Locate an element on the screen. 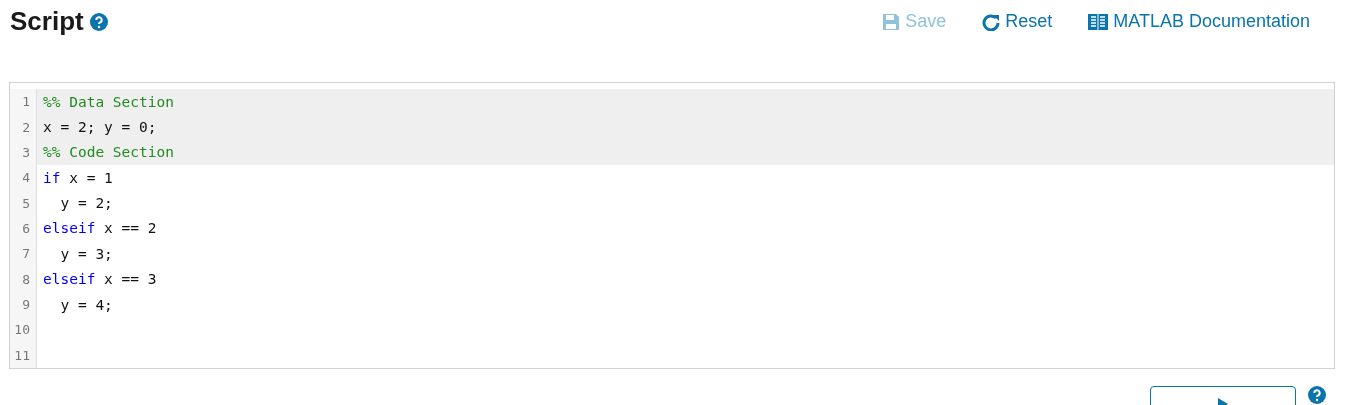 This screenshot has height=405, width=1348. book-icon is located at coordinates (1098, 21).